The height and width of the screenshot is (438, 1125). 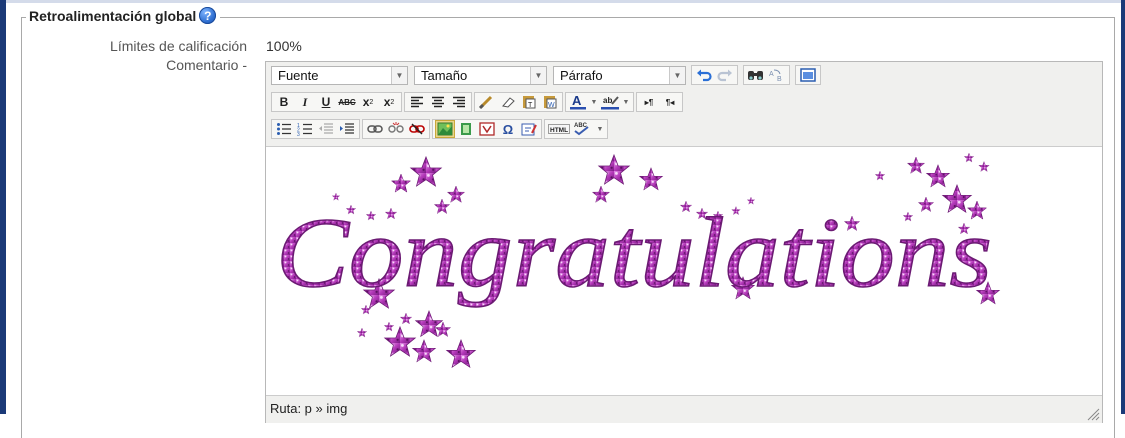 What do you see at coordinates (459, 102) in the screenshot?
I see `align-right-icon` at bounding box center [459, 102].